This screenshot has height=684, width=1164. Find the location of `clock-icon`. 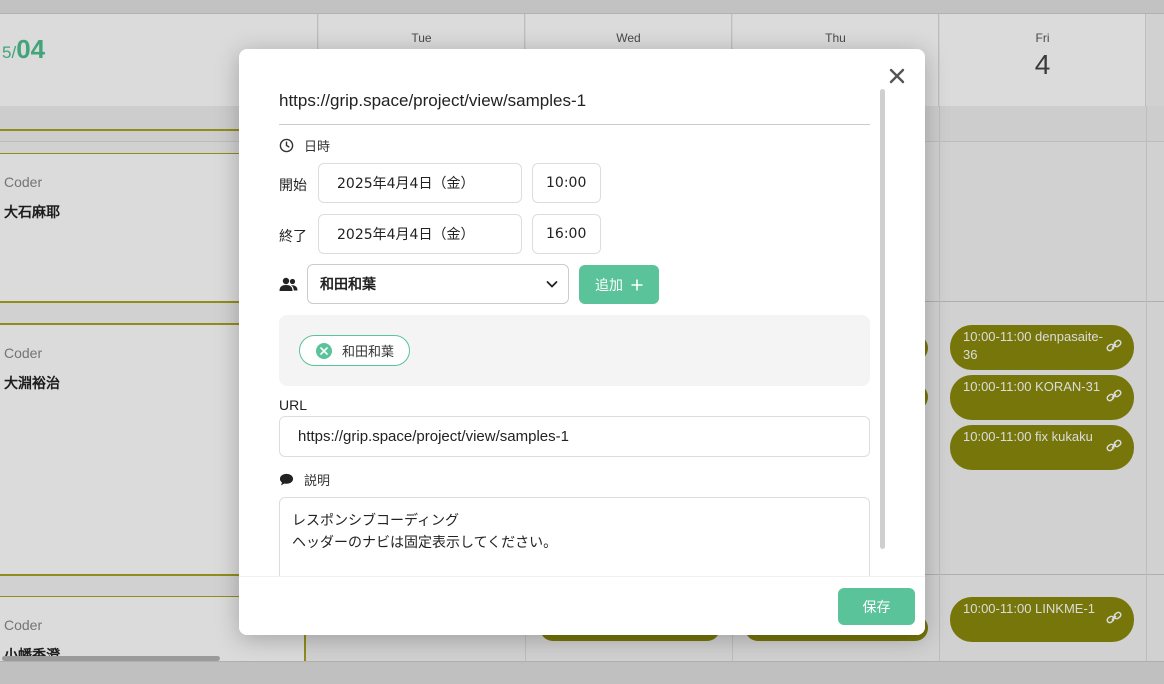

clock-icon is located at coordinates (286, 145).